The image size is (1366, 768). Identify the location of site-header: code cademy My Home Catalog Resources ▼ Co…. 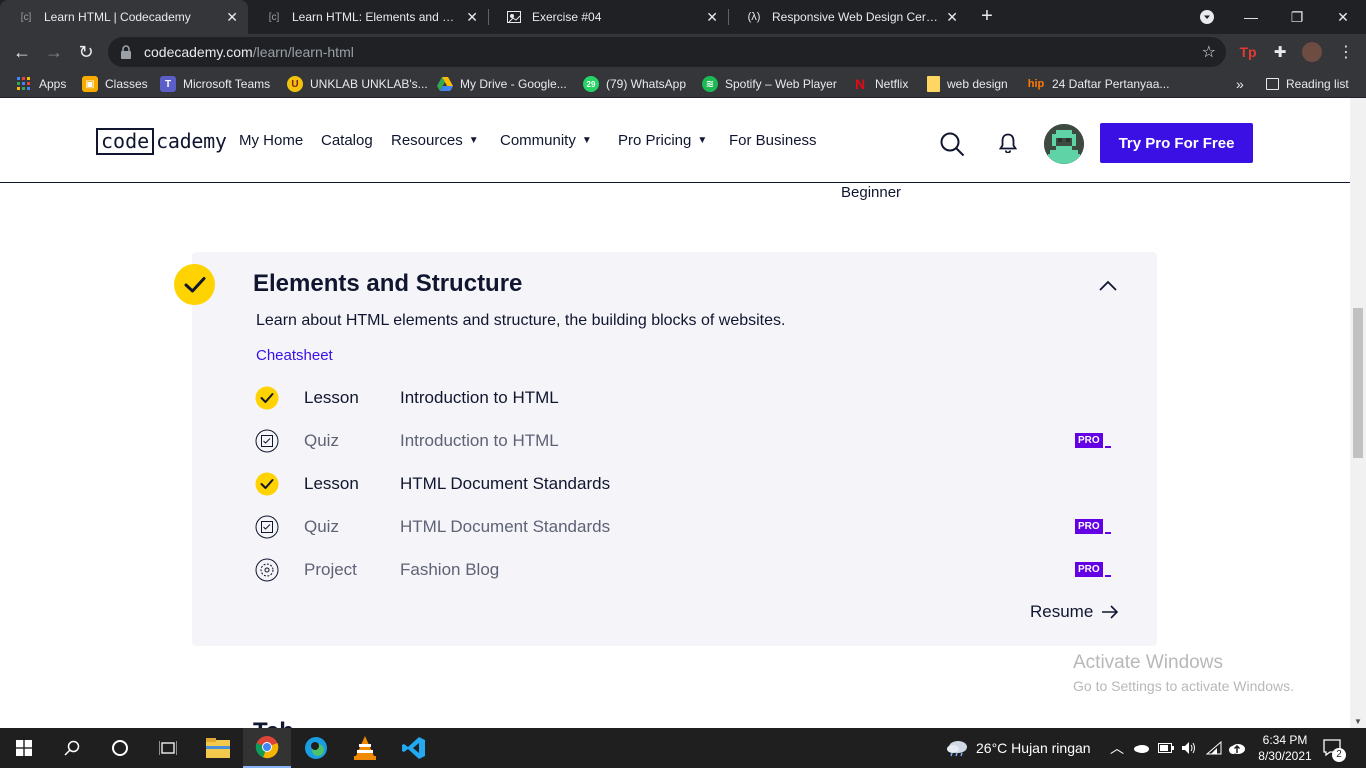
(675, 140).